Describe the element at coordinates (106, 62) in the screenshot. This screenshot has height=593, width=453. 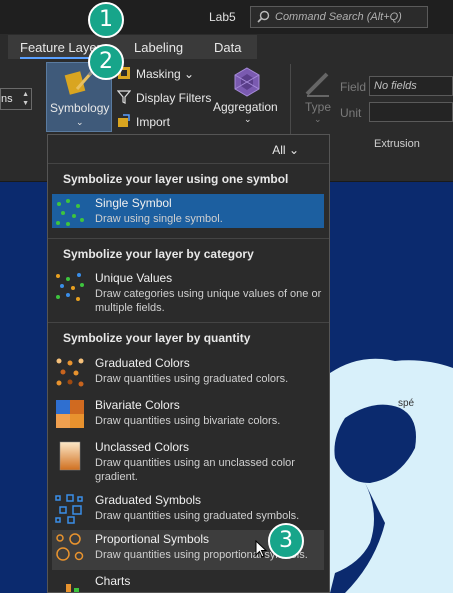
I see `step-badge-2: 2` at that location.